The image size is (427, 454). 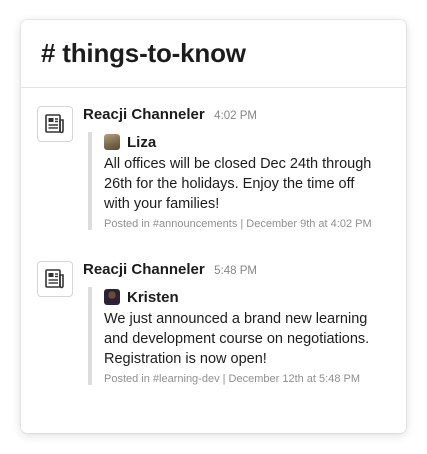 I want to click on author-name: Liza, so click(x=141, y=142).